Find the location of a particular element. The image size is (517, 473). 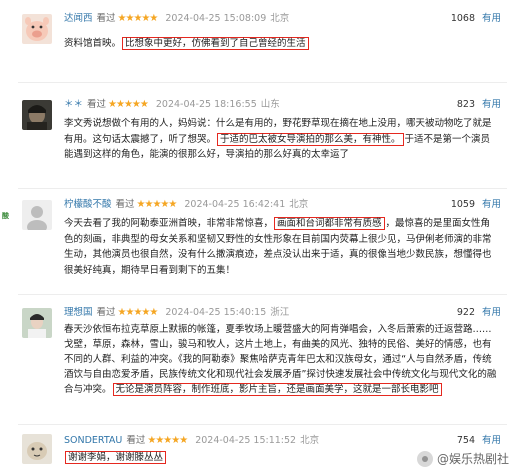

review-meta: 理想国 看过 ★★★★★ 2024-04-25 15:40:15 浙江 is located at coordinates (176, 313).